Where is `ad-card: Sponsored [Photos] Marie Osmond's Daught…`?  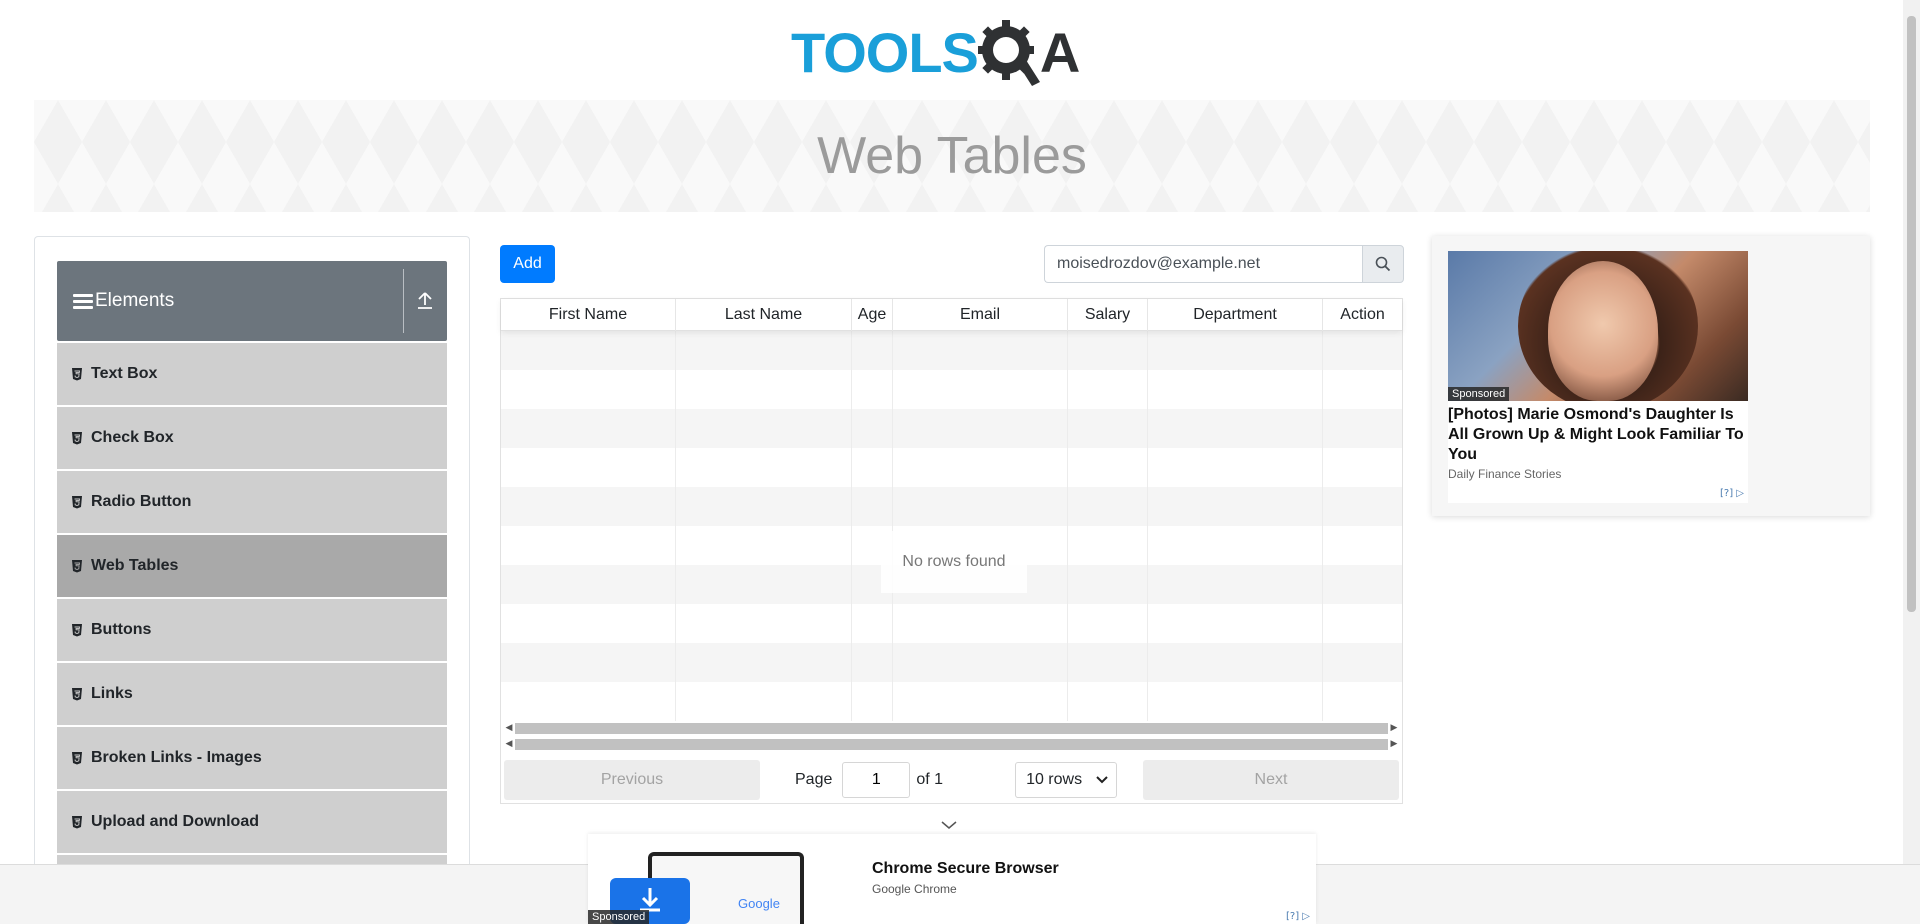 ad-card: Sponsored [Photos] Marie Osmond's Daught… is located at coordinates (1598, 377).